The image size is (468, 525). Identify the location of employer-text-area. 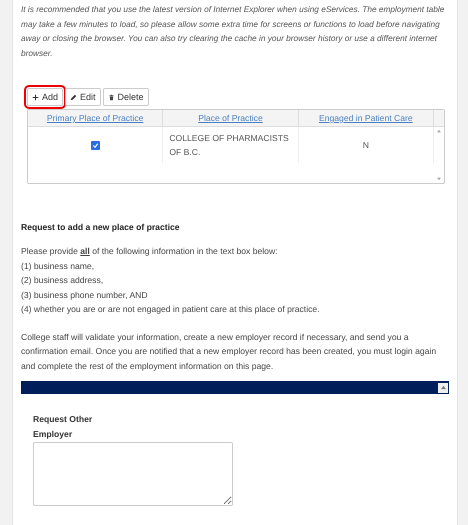
(133, 474).